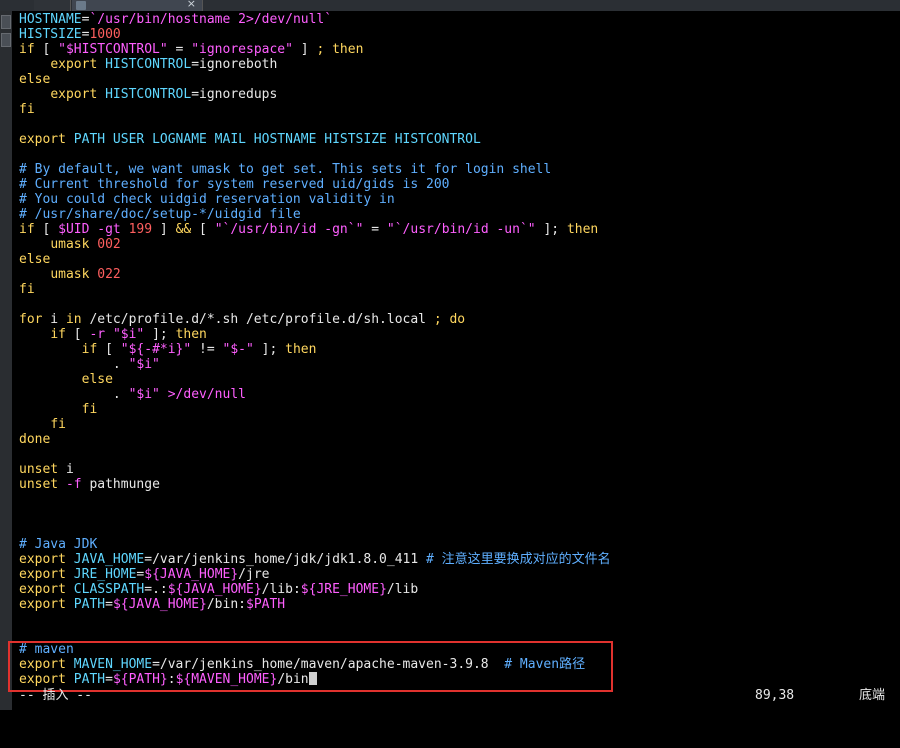 This screenshot has height=748, width=900. I want to click on code-line: export HISTCONTROL=ignoreboth, so click(459, 64).